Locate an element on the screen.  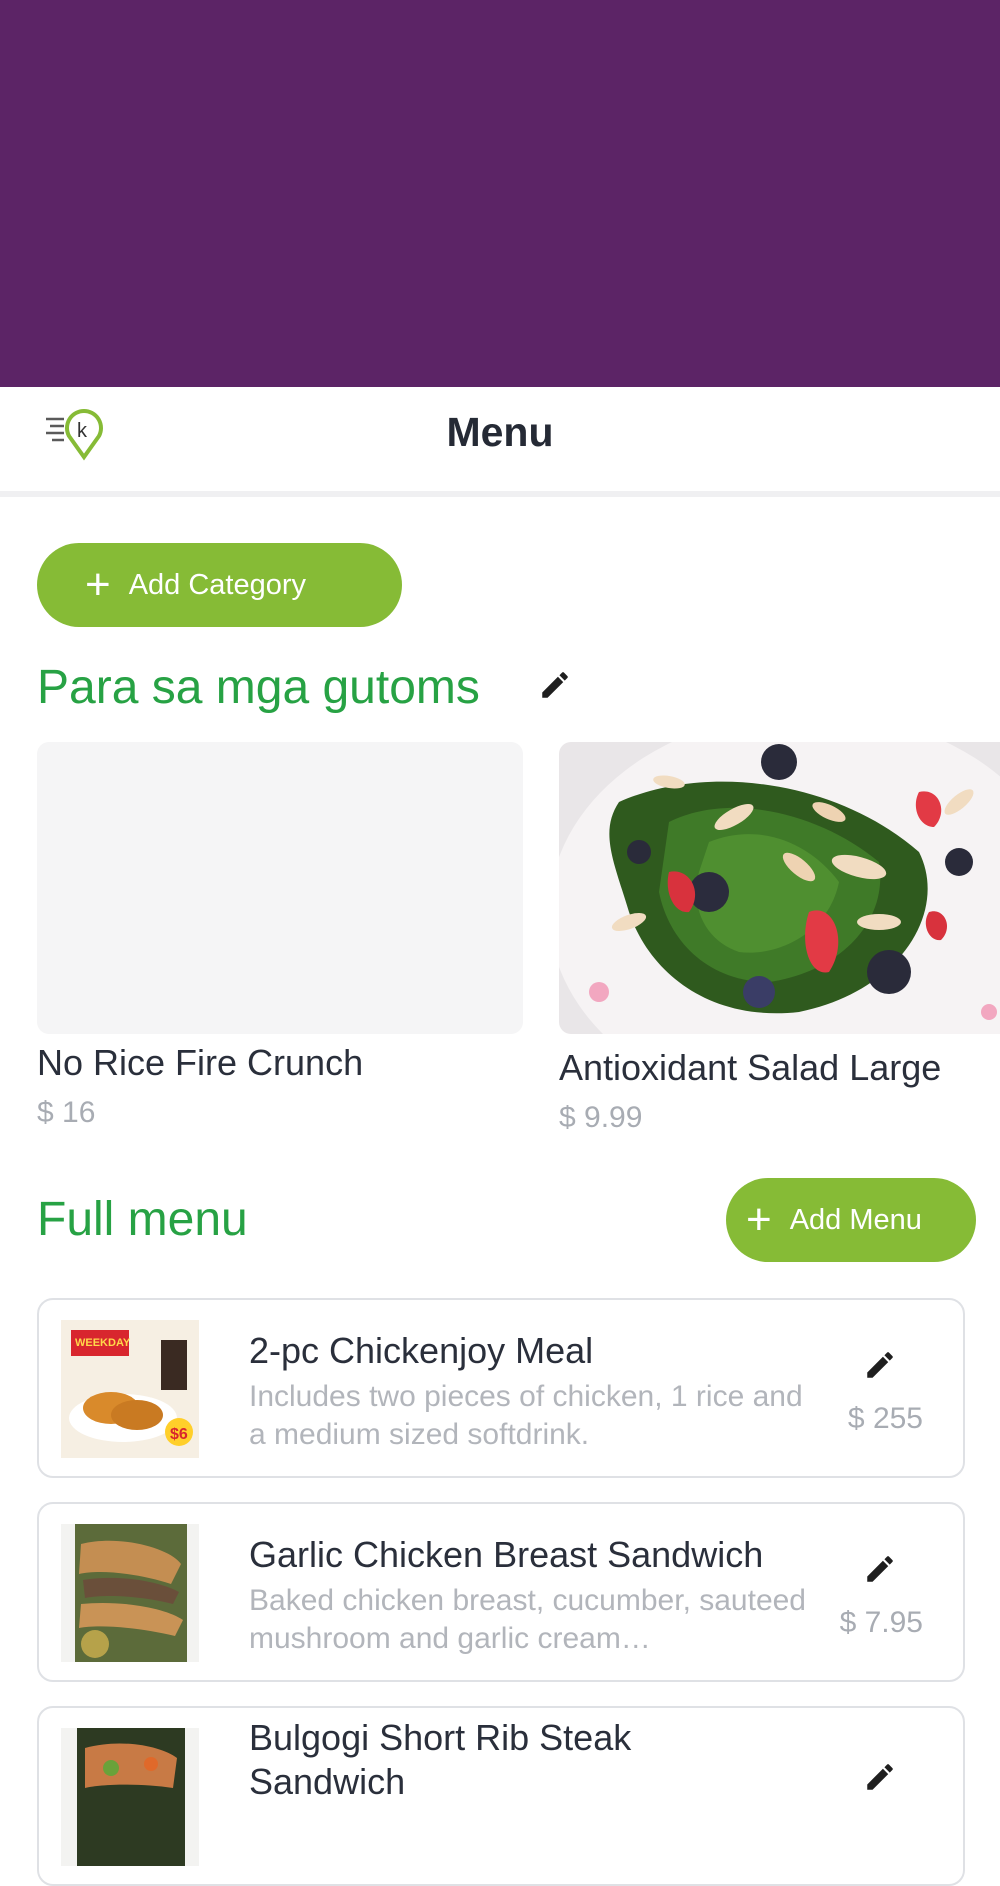
app-bar: k Menu is located at coordinates (500, 442).